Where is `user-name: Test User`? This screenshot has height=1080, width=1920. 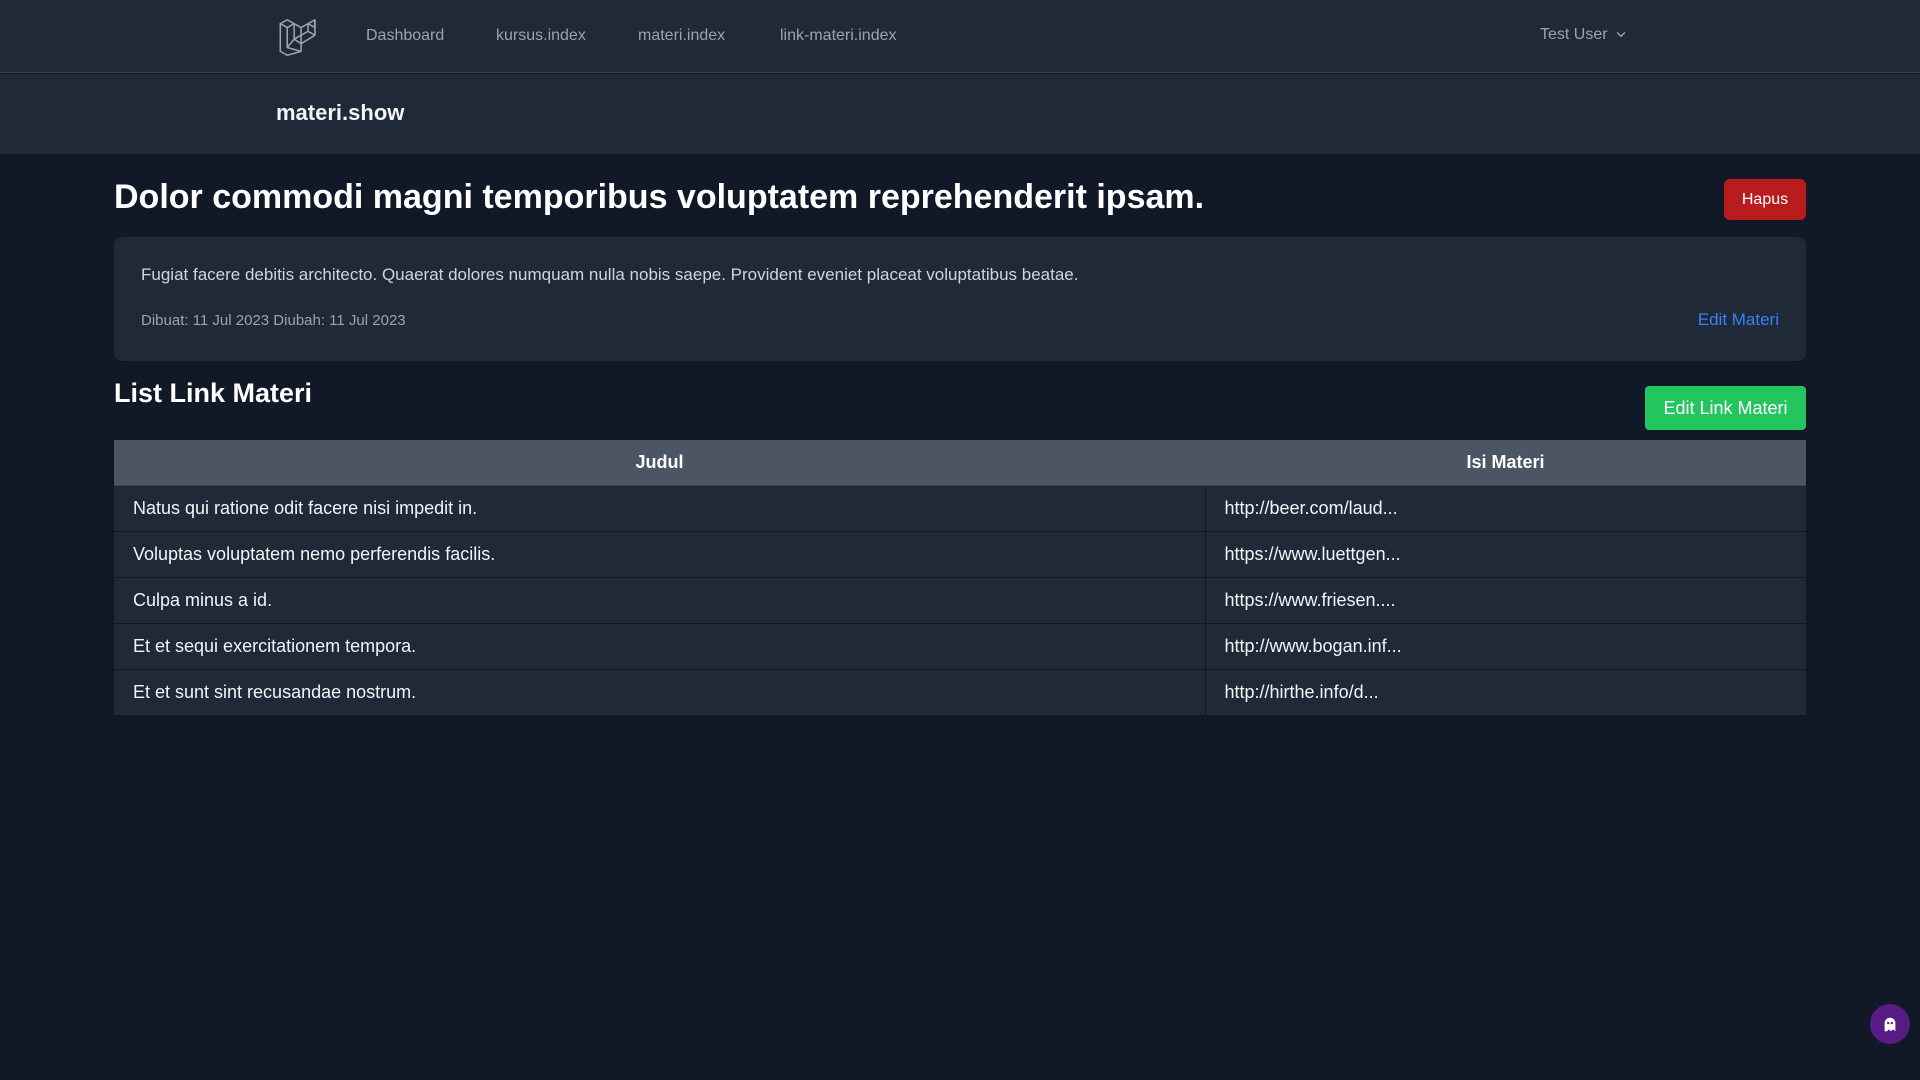 user-name: Test User is located at coordinates (1574, 34).